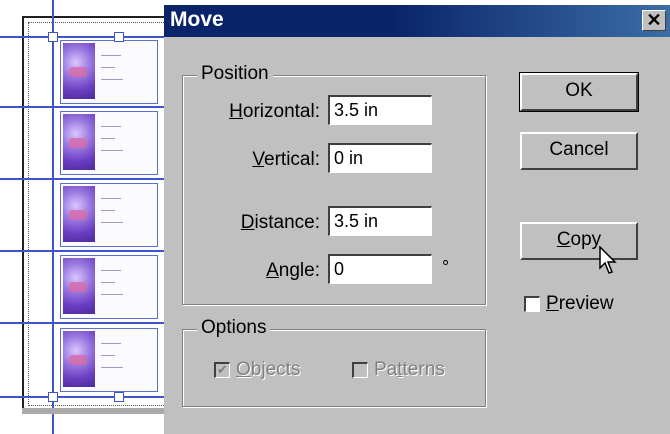  I want to click on page-shadow, so click(97, 411).